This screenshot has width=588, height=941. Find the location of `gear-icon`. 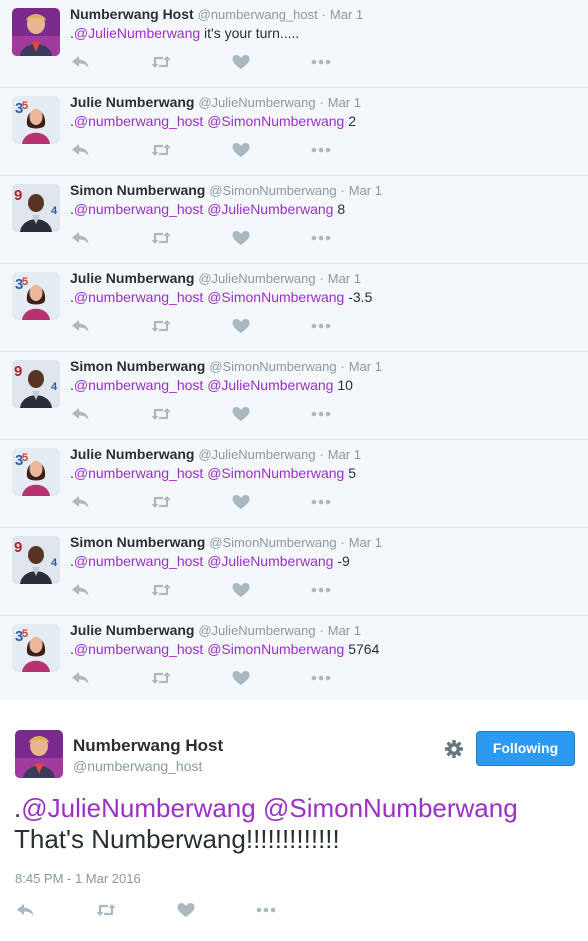

gear-icon is located at coordinates (454, 749).